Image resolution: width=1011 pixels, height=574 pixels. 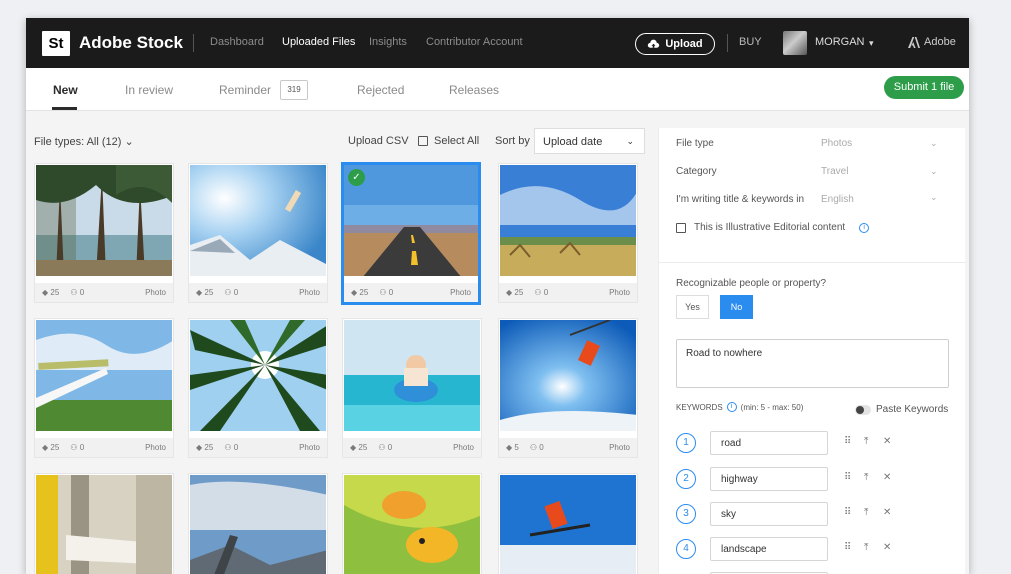 I want to click on upload-button: Upload, so click(x=675, y=44).